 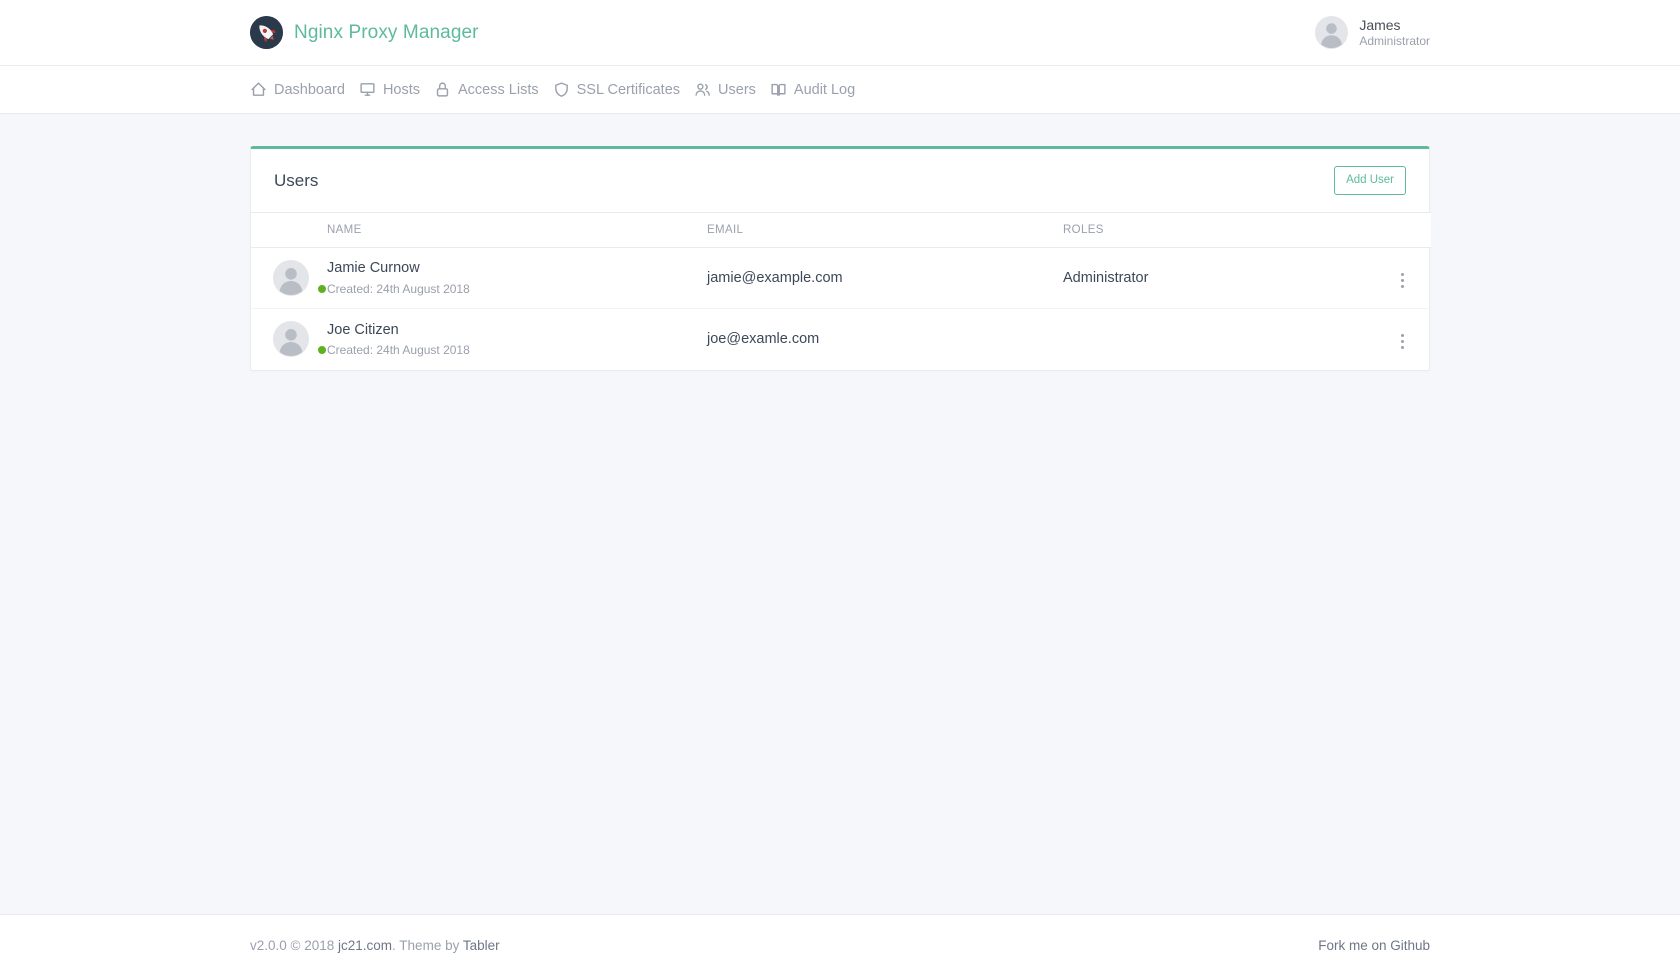 I want to click on cell-email: jamie@example.com, so click(x=885, y=278).